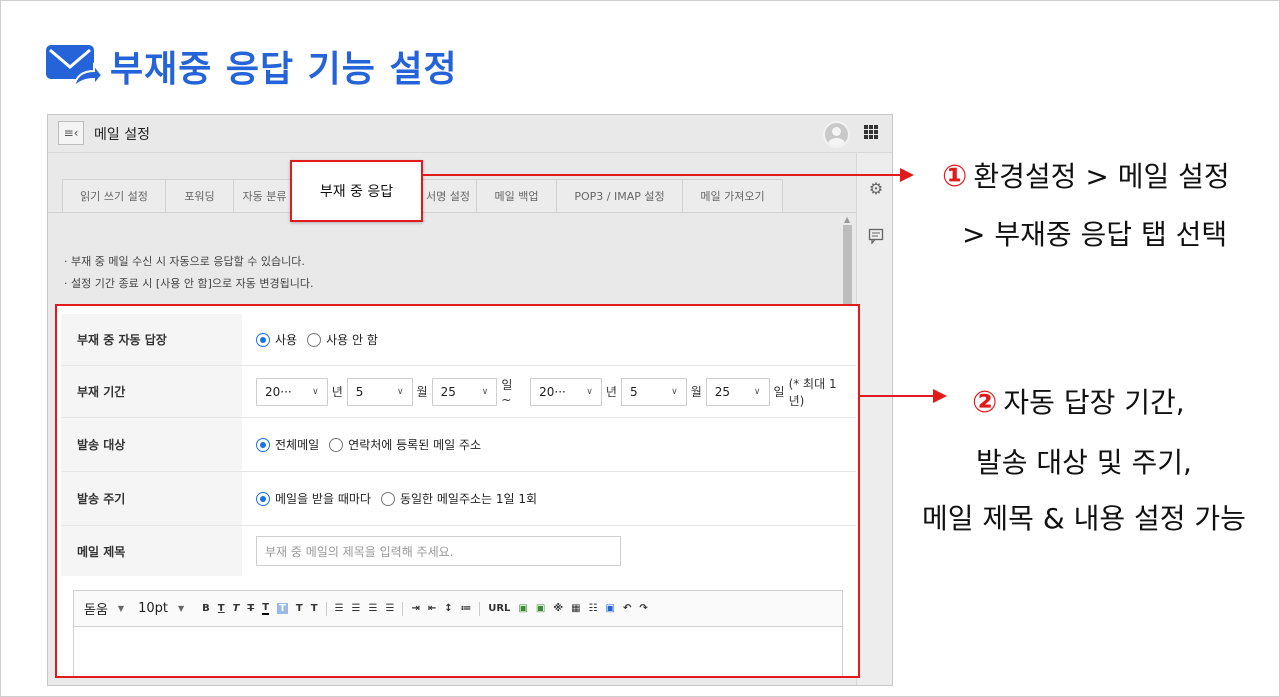 The height and width of the screenshot is (697, 1280). Describe the element at coordinates (379, 391) in the screenshot. I see `start-month-select: 5 ∨` at that location.